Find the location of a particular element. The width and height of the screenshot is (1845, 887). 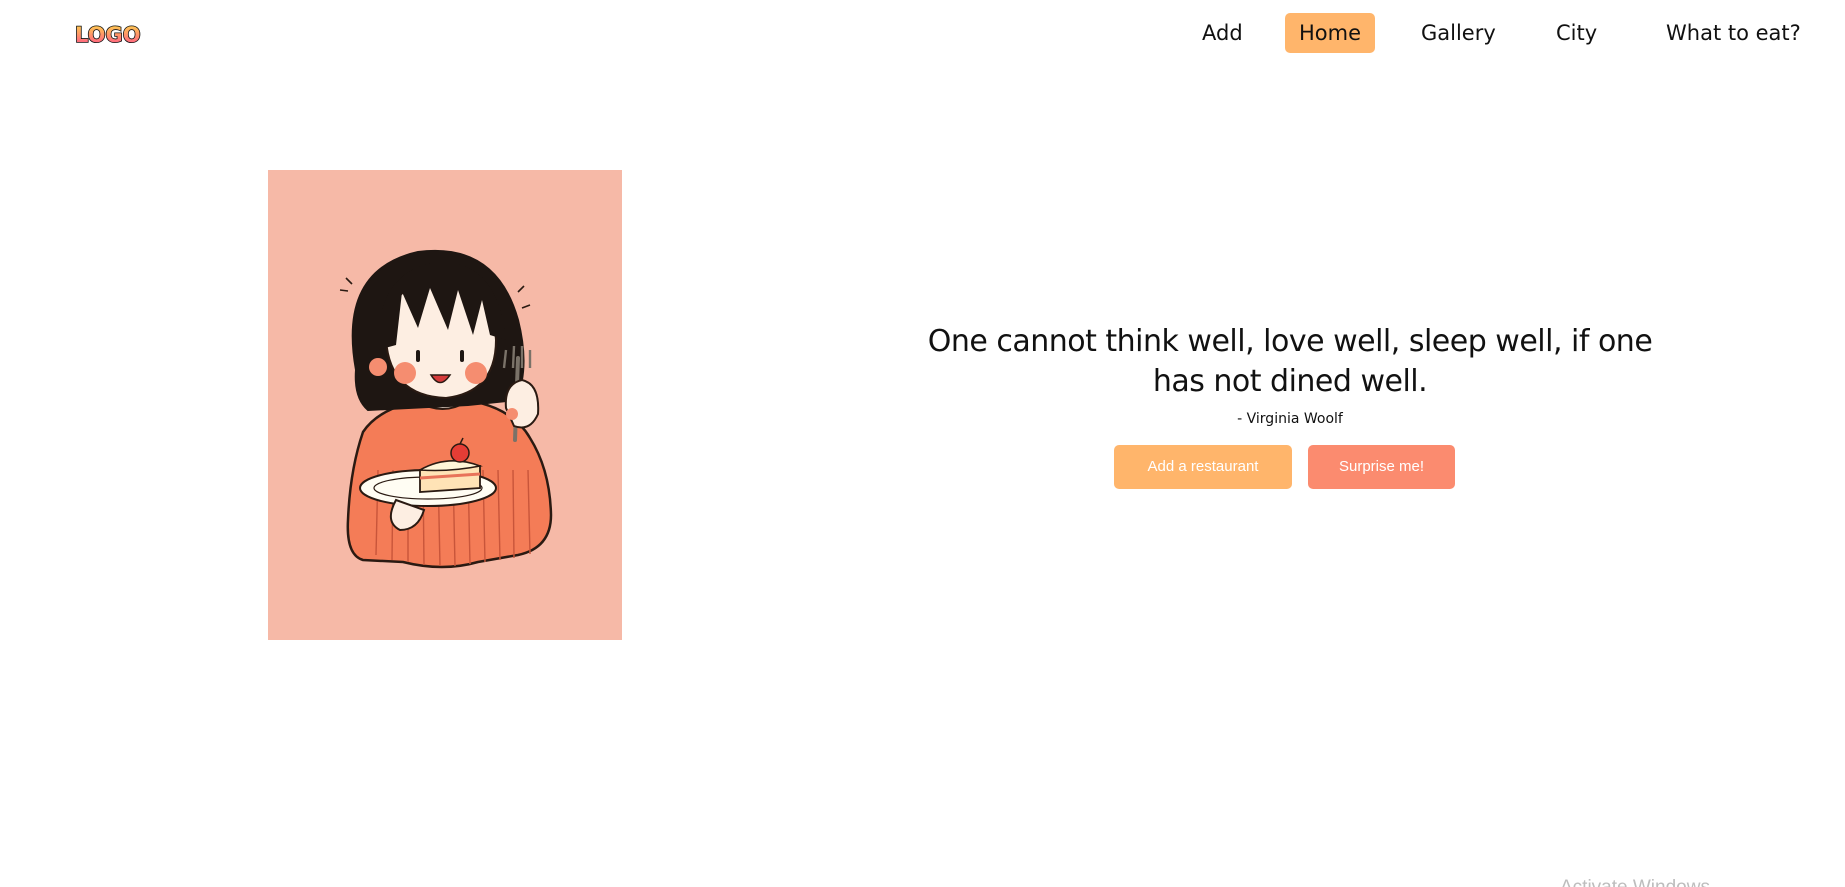

nav-add: Add is located at coordinates (1222, 33).